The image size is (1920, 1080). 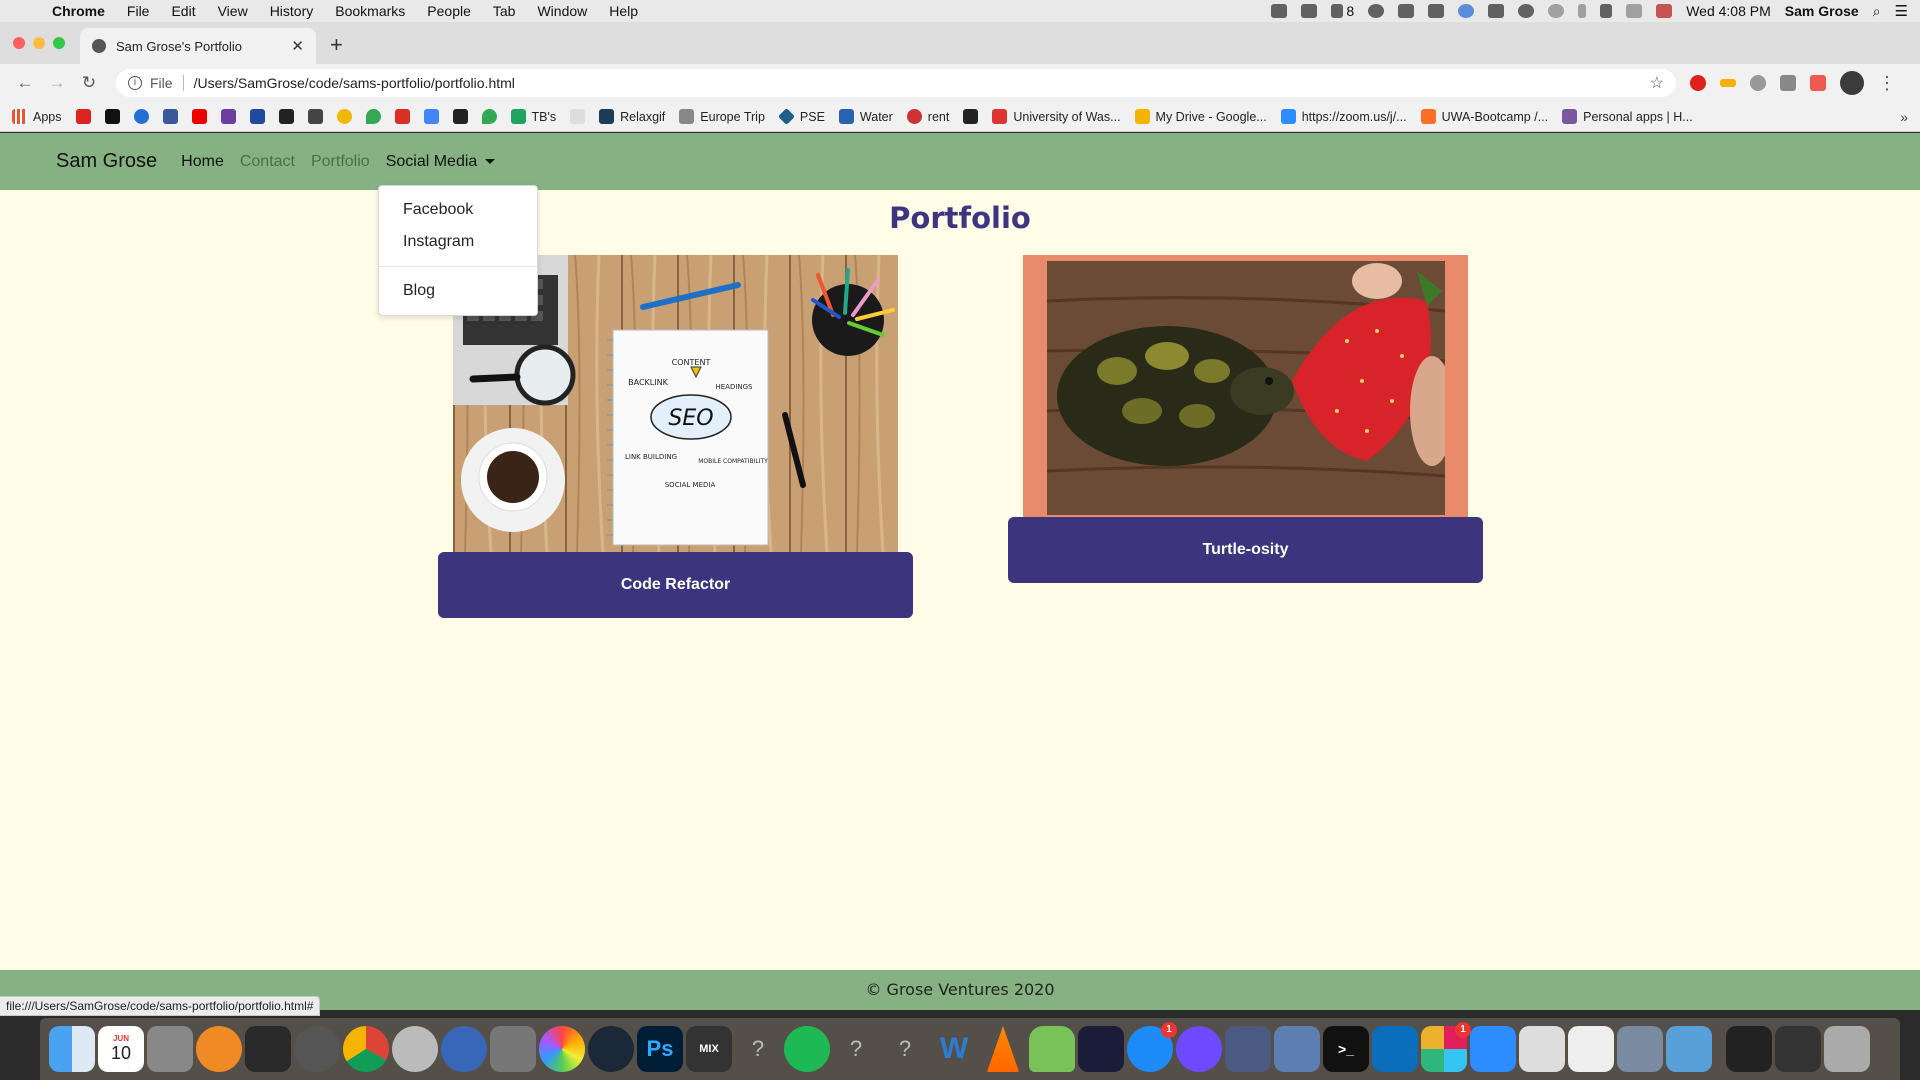 I want to click on time-machine-icon, so click(x=1556, y=11).